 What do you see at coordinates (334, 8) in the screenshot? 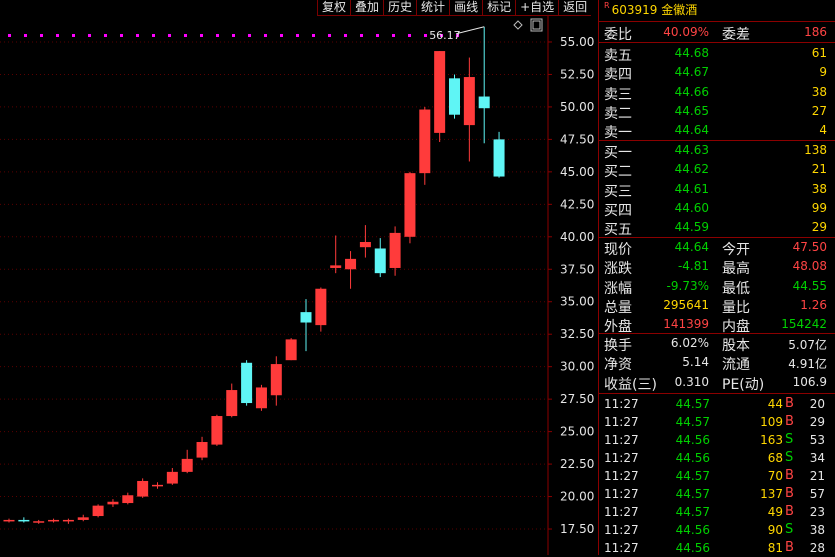
I see `toolbar-button-0: 复权` at bounding box center [334, 8].